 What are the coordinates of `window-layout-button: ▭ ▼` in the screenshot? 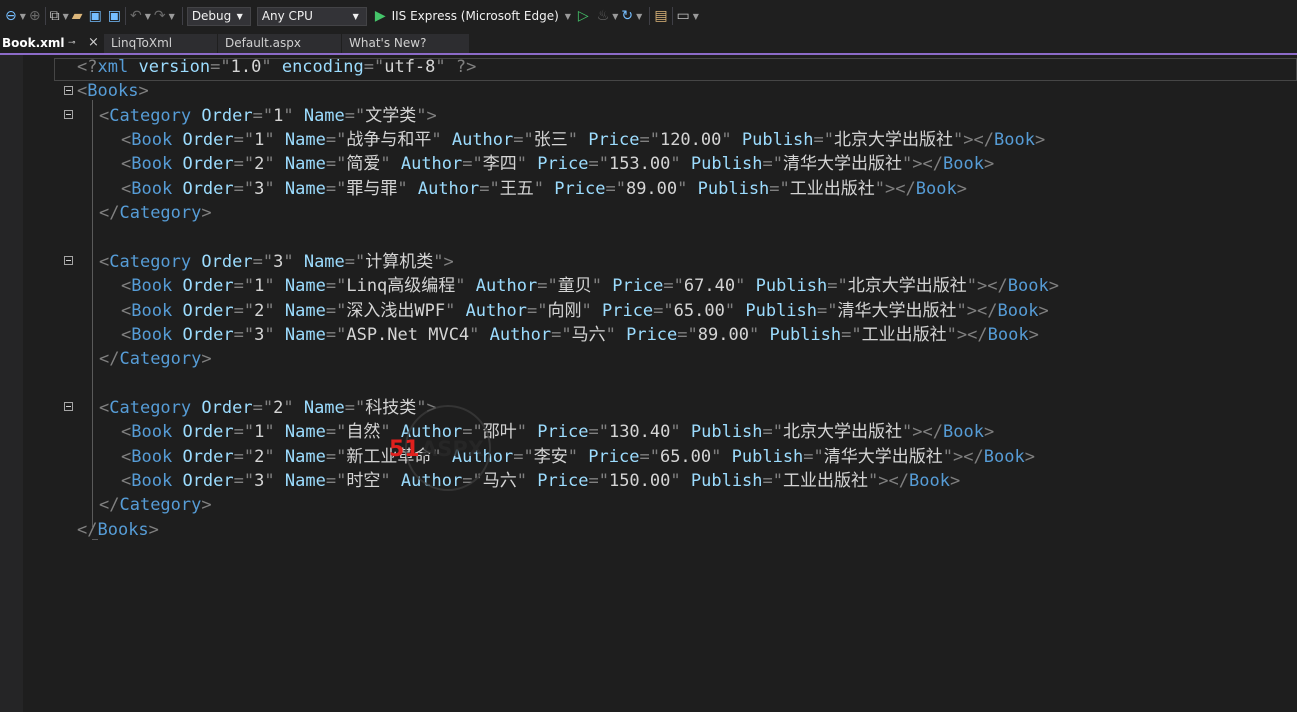 It's located at (689, 16).